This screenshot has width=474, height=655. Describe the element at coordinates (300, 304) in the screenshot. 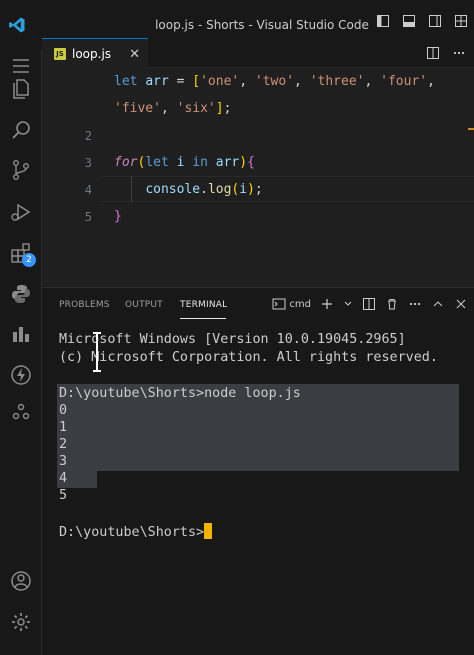

I see `shell-label: cmd` at that location.